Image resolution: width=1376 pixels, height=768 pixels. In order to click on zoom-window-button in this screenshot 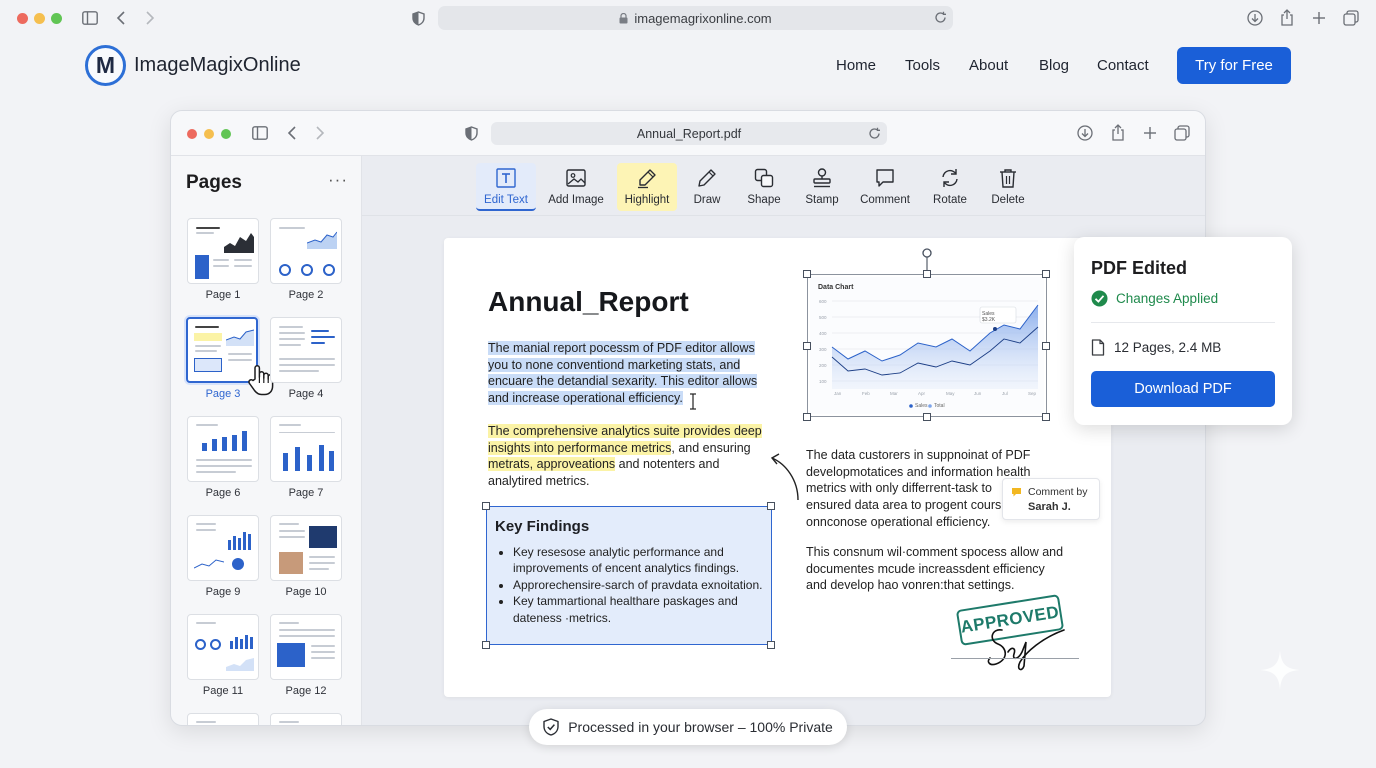, I will do `click(56, 18)`.